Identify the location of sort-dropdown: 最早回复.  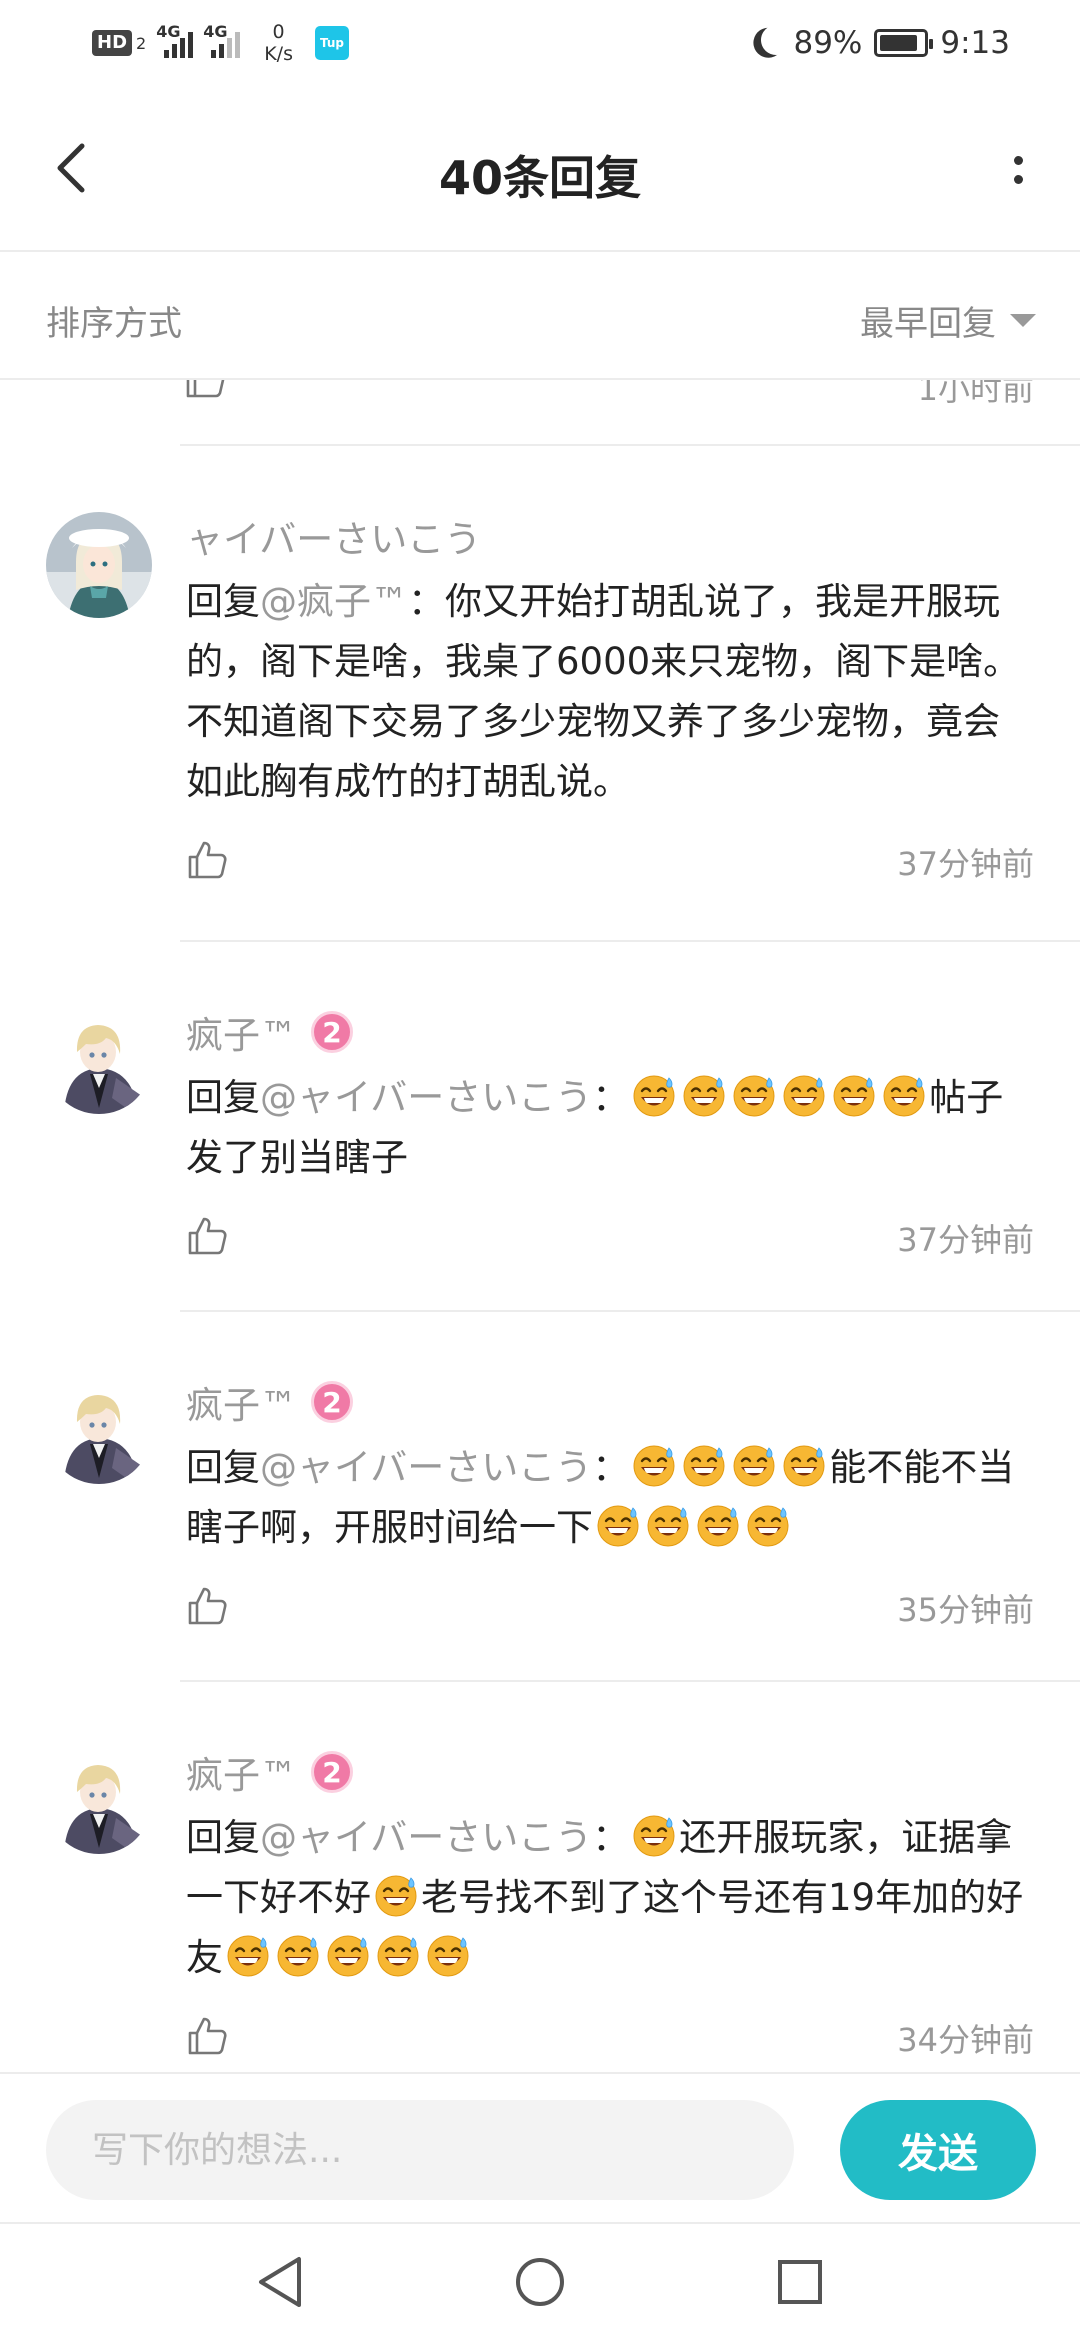
(948, 320).